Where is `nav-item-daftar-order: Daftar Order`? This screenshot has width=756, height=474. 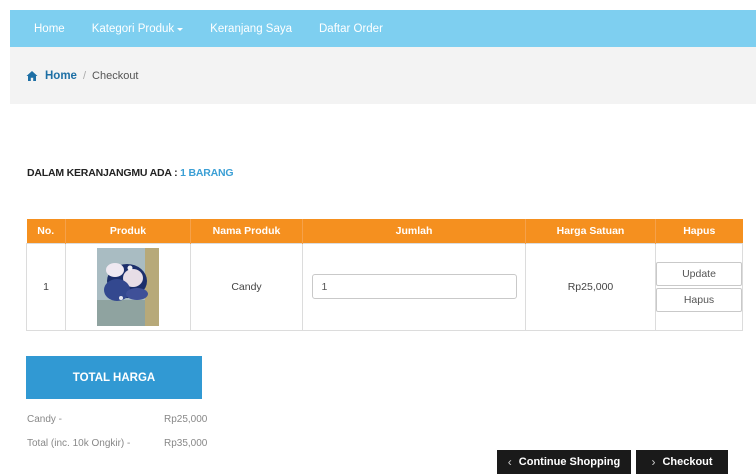 nav-item-daftar-order: Daftar Order is located at coordinates (351, 29).